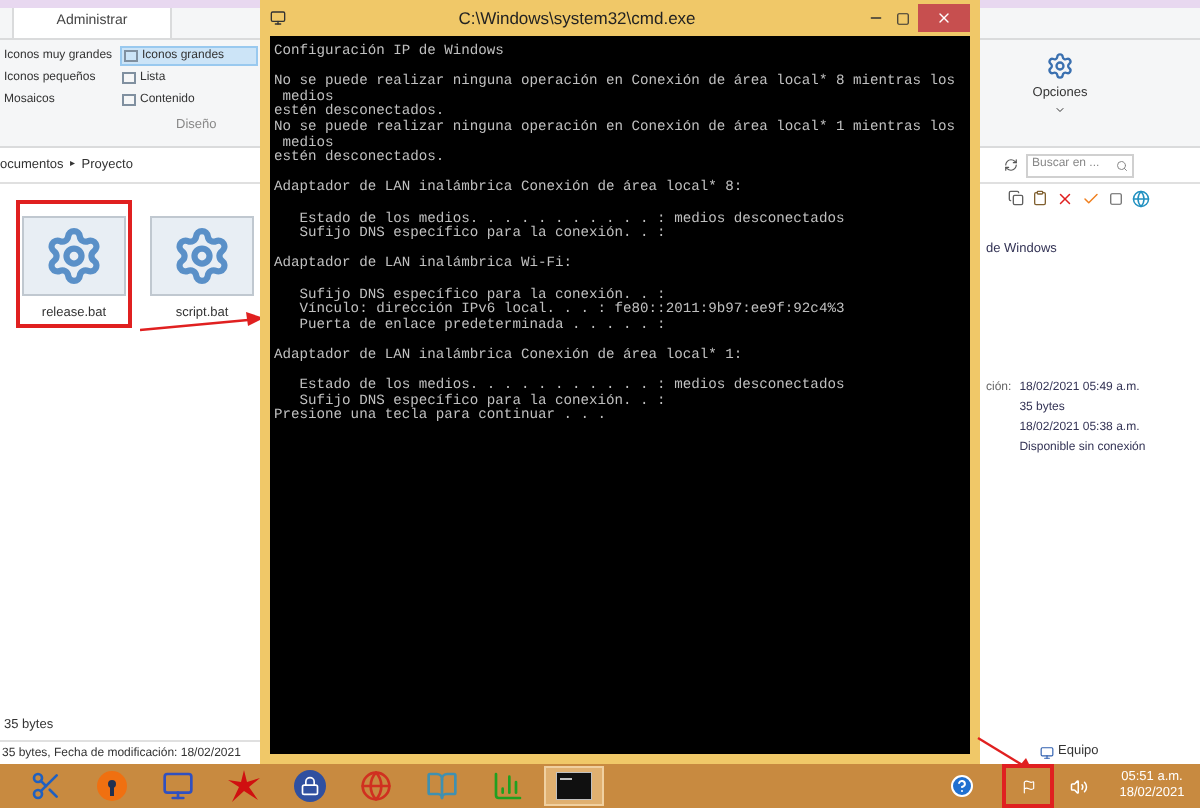  Describe the element at coordinates (577, 18) in the screenshot. I see `window-title: C:\Windows\system32\cmd.exe` at that location.